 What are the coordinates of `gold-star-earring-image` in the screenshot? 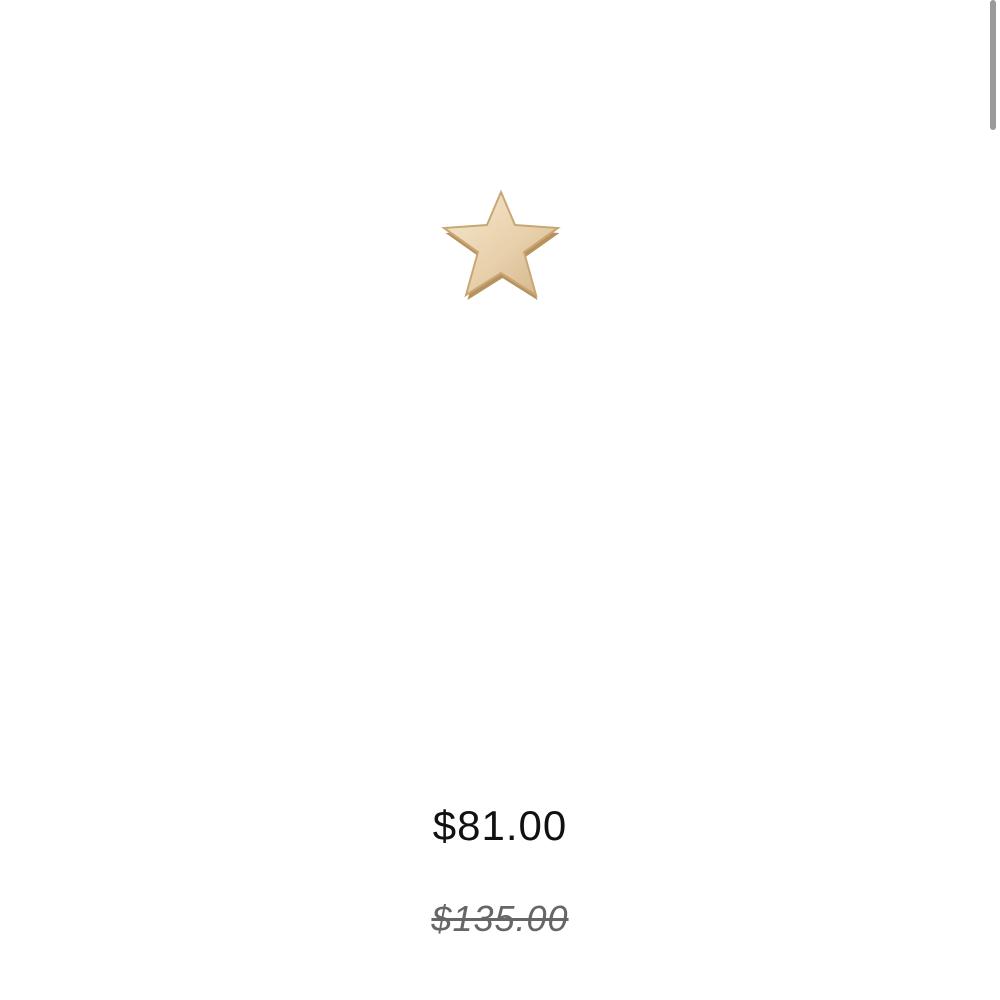 It's located at (501, 244).